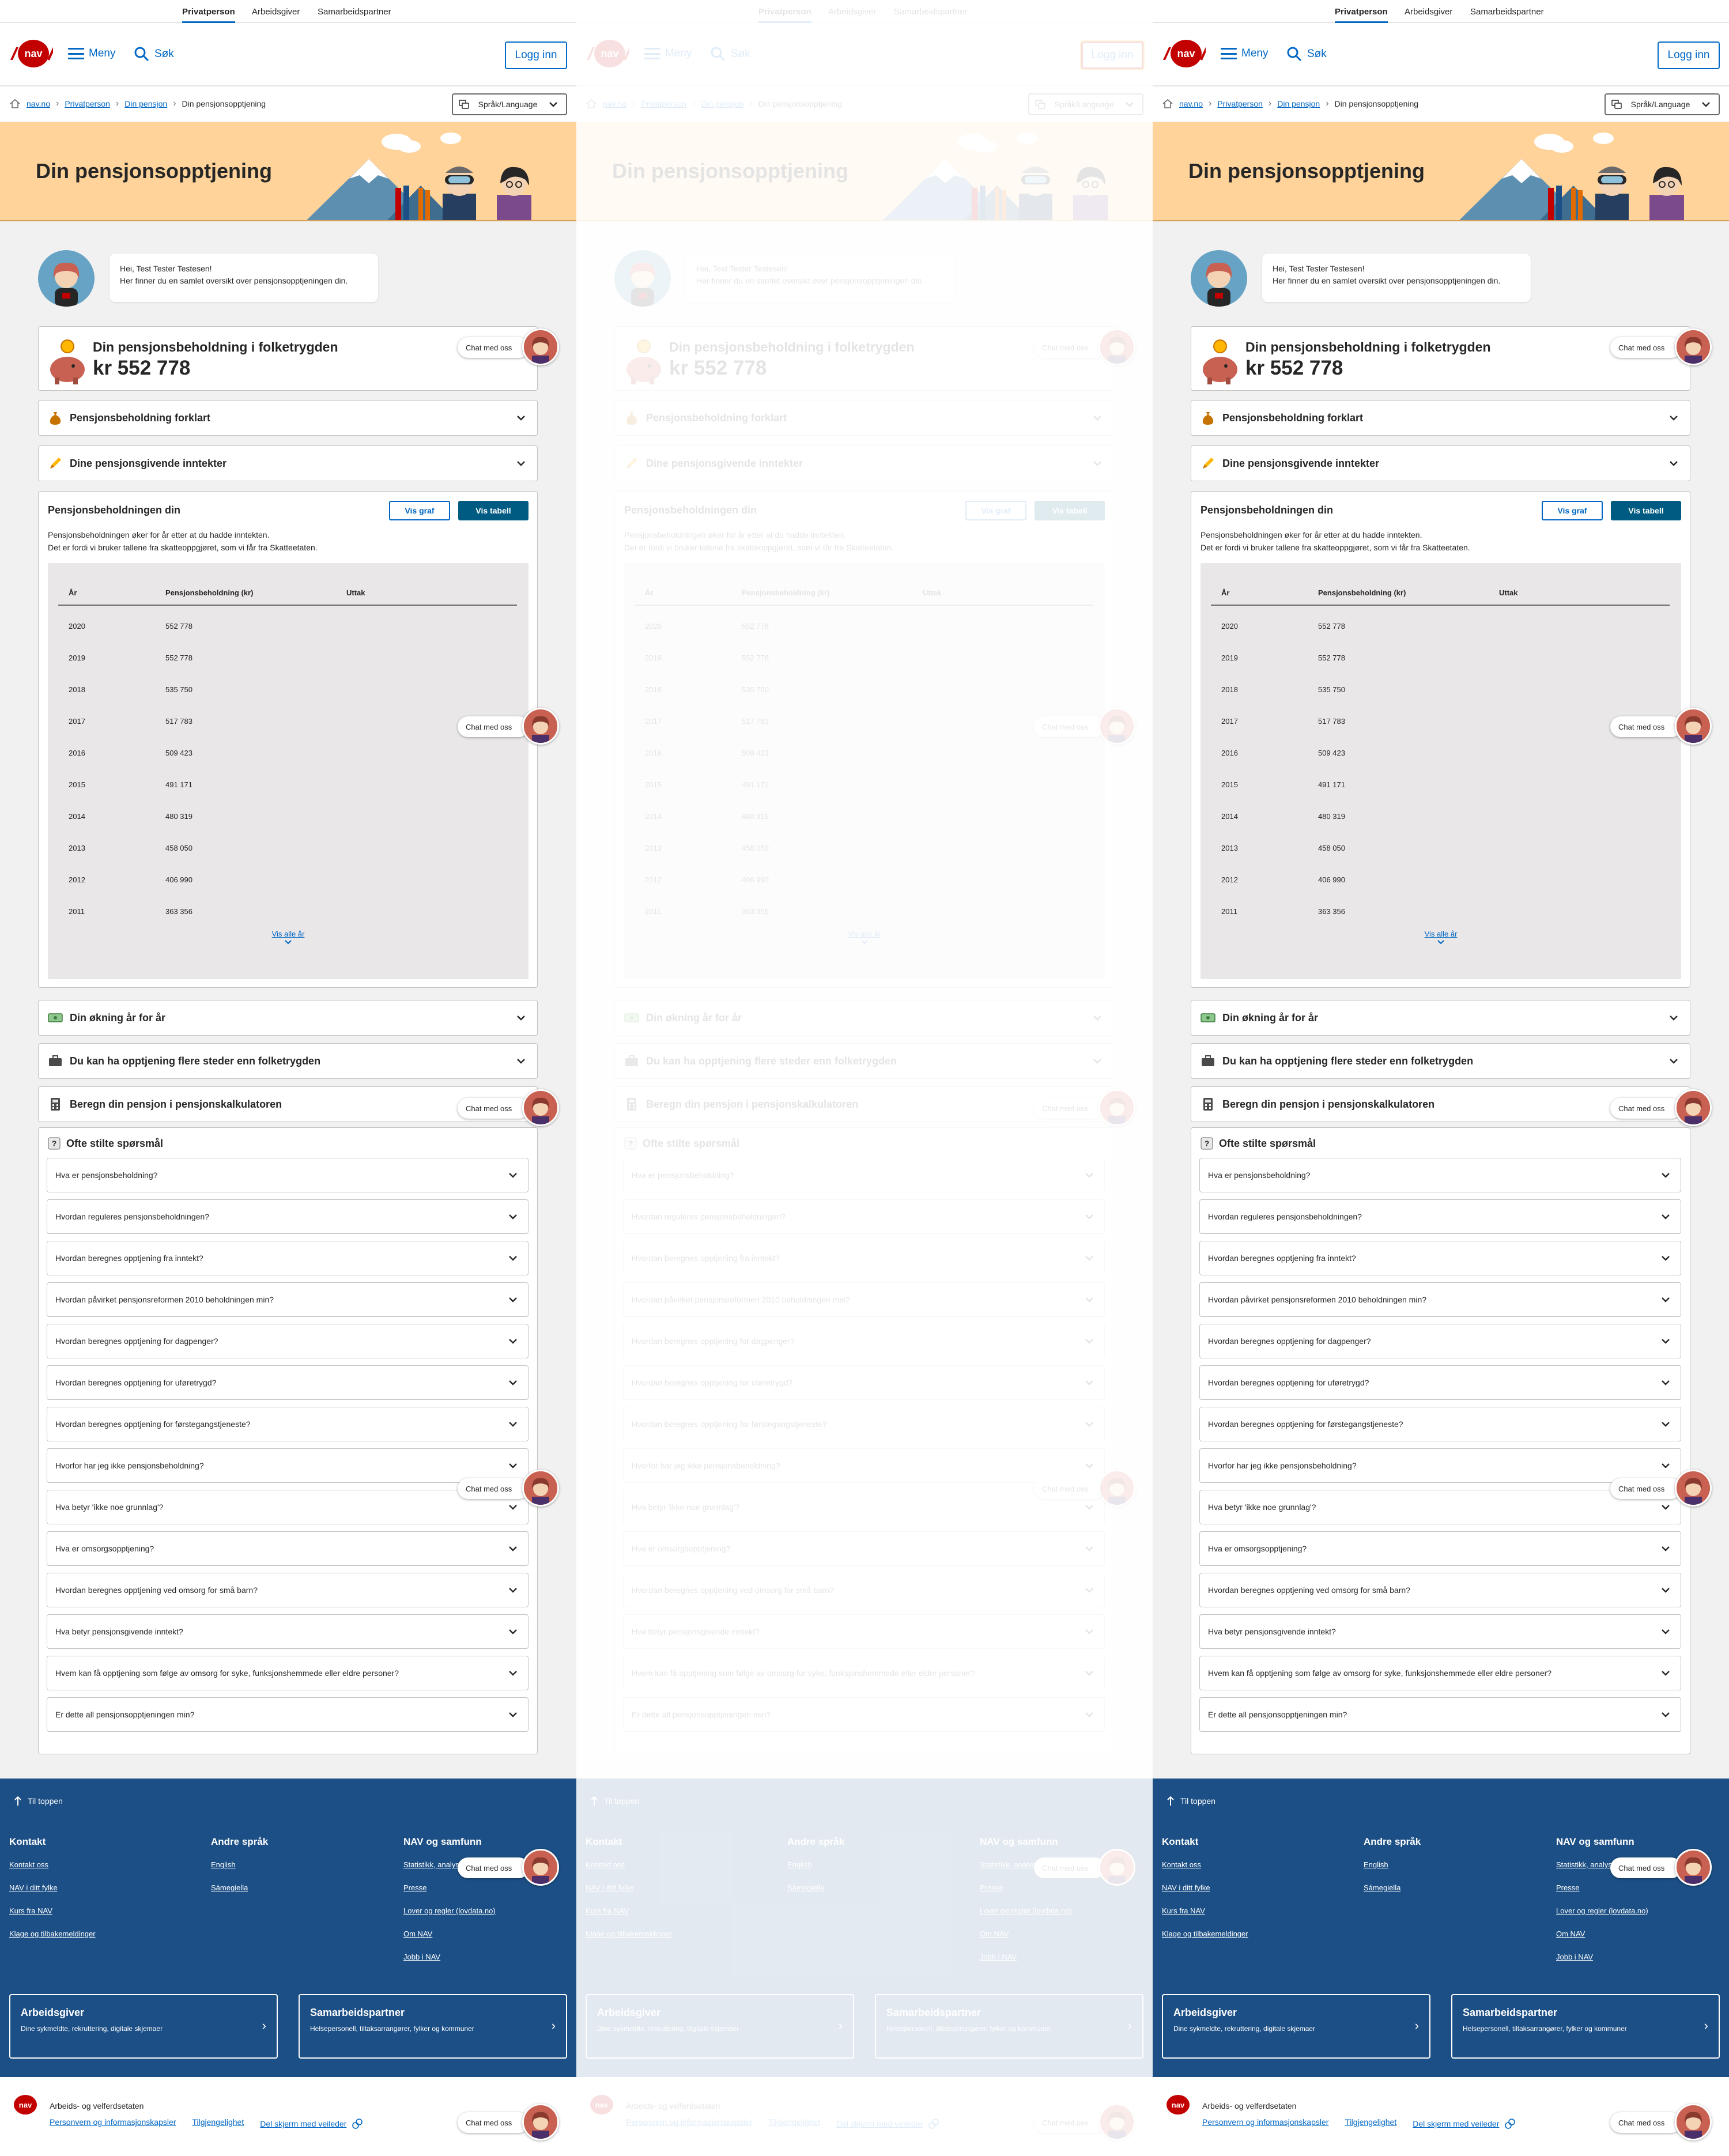 This screenshot has height=2156, width=1729. What do you see at coordinates (1112, 55) in the screenshot?
I see `login-button: Logg inn` at bounding box center [1112, 55].